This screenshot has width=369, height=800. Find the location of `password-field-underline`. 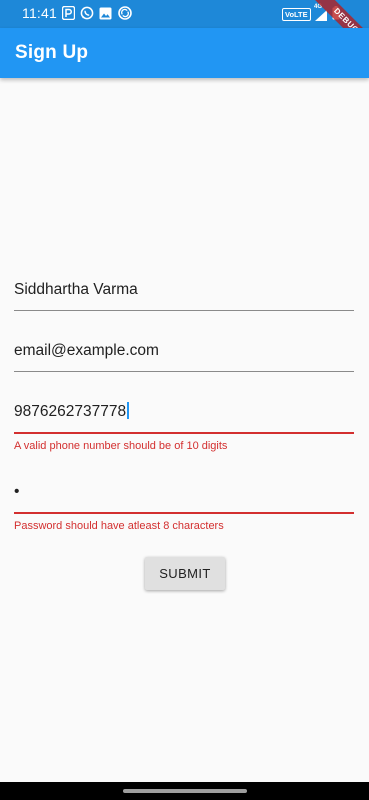

password-field-underline is located at coordinates (184, 513).